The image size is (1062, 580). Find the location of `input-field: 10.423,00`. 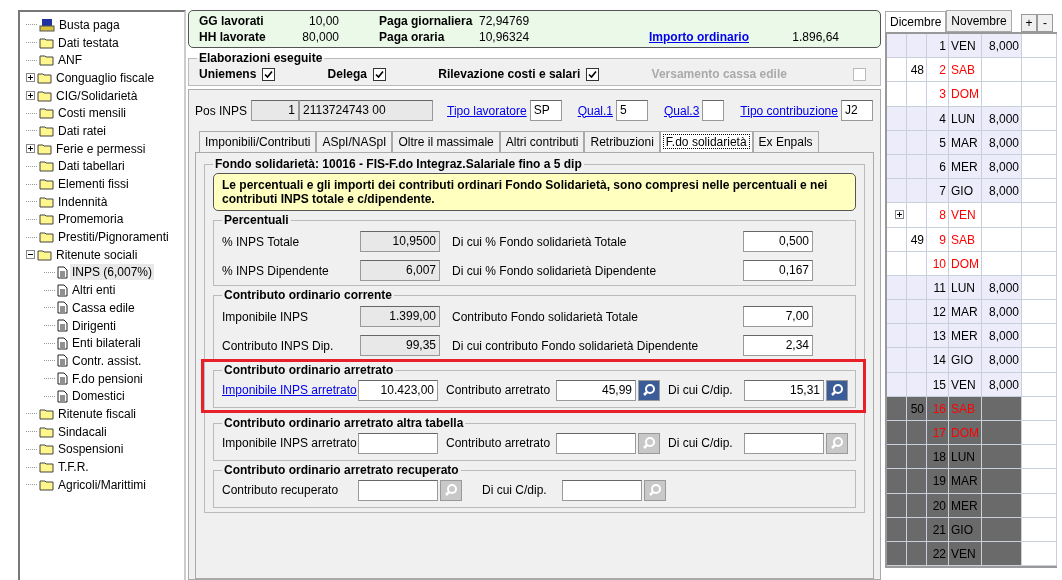

input-field: 10.423,00 is located at coordinates (398, 390).